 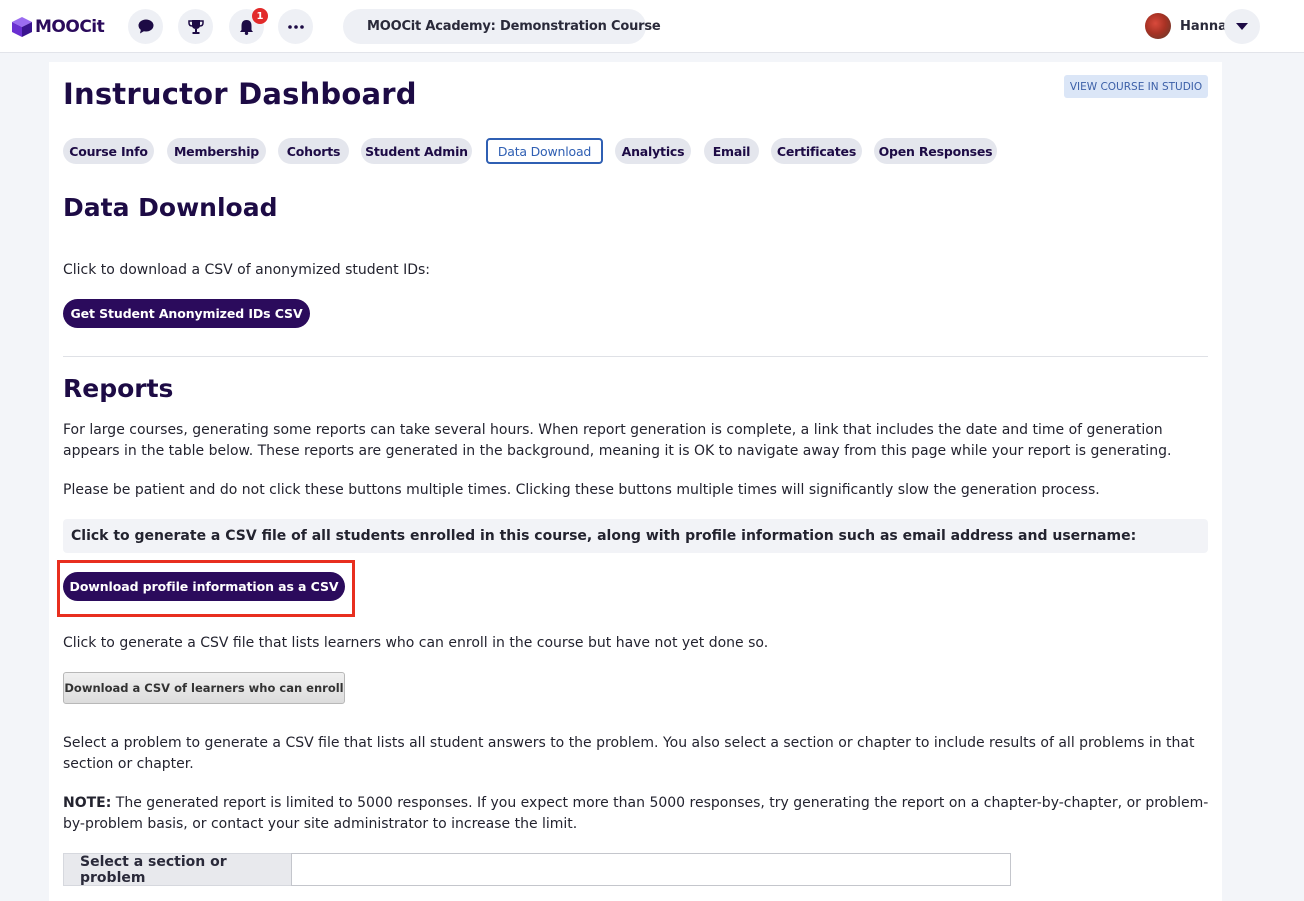 What do you see at coordinates (651, 869) in the screenshot?
I see `section-problem-input` at bounding box center [651, 869].